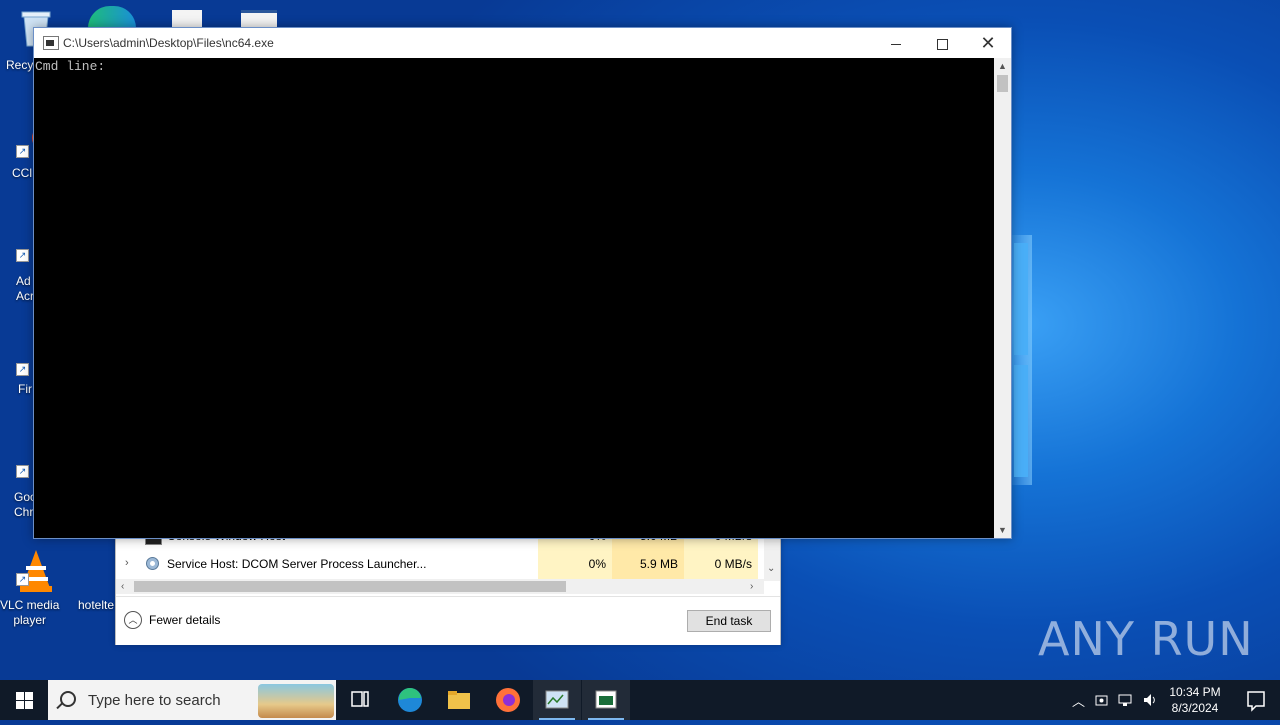  I want to click on chevron-up-icon: ▲, so click(1002, 66).